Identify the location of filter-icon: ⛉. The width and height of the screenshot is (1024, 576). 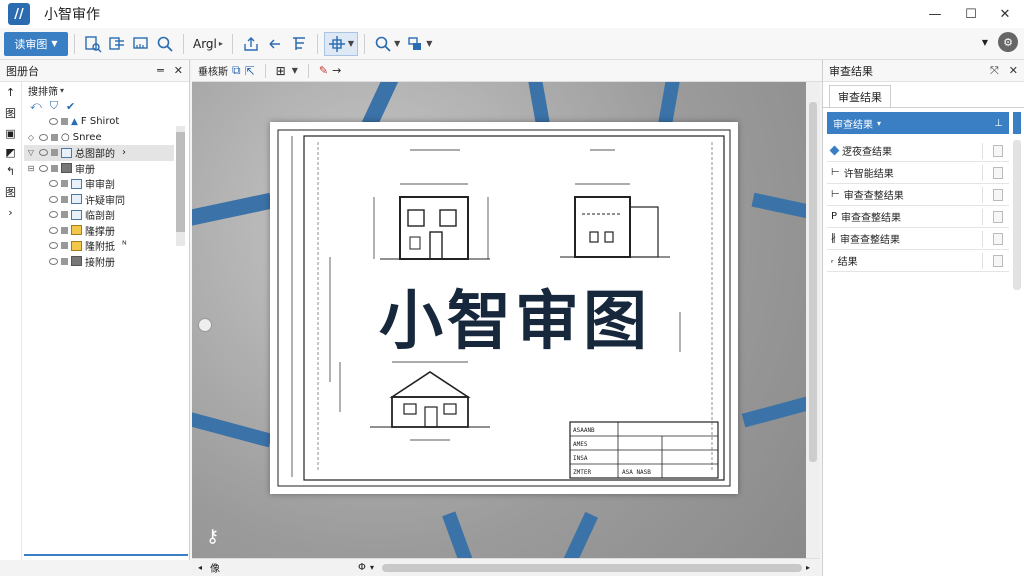
(54, 106).